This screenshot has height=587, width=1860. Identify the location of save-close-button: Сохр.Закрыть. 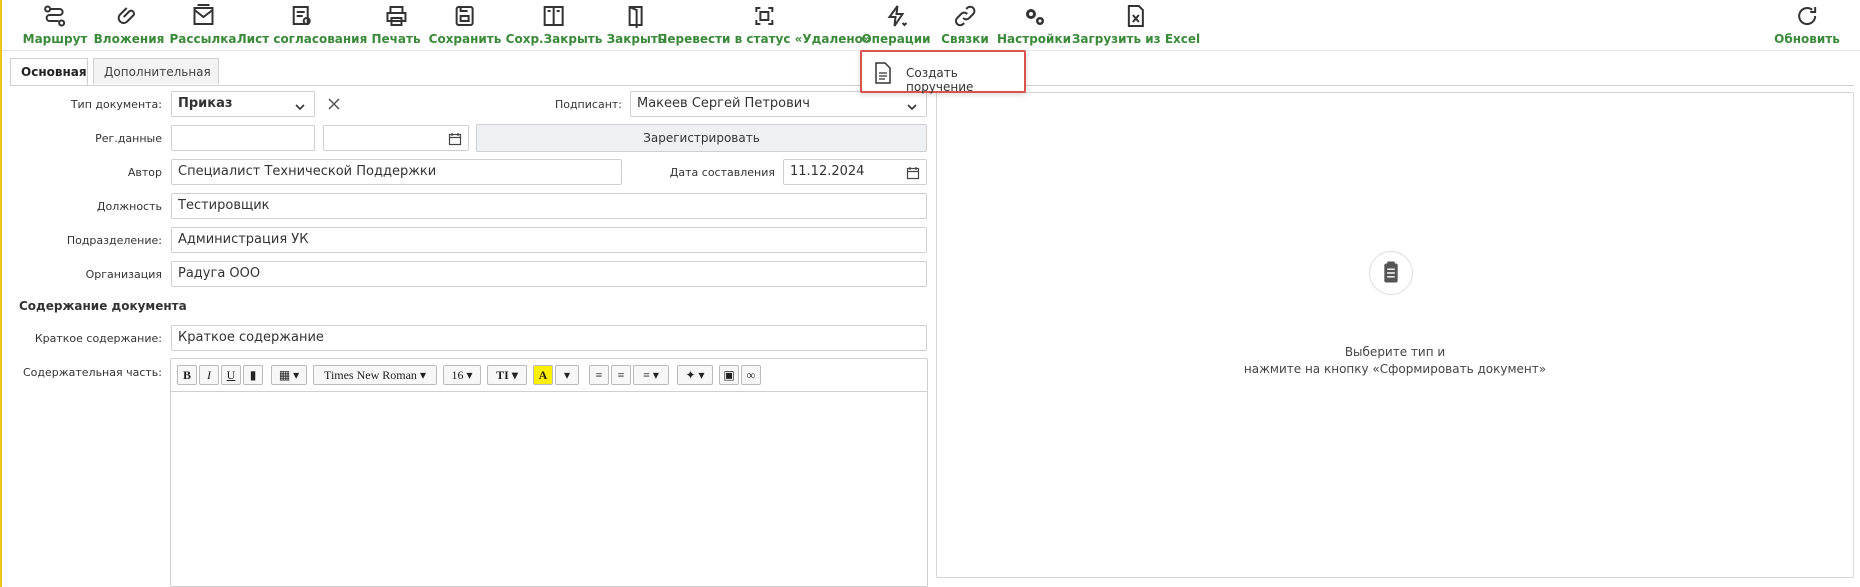
(554, 25).